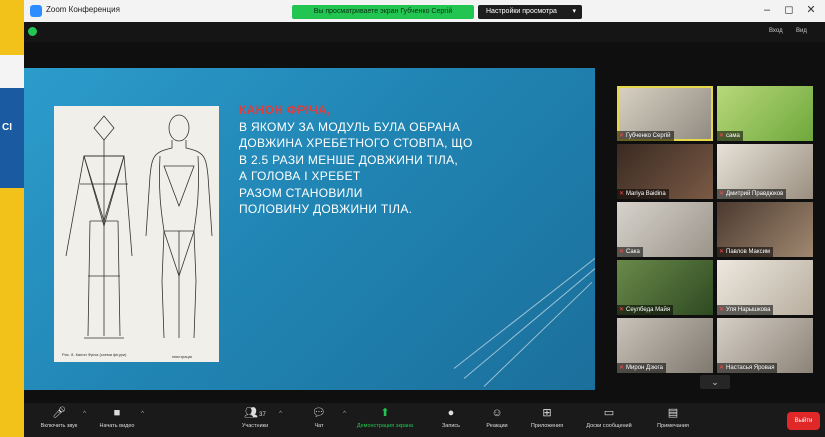 The height and width of the screenshot is (437, 825). Describe the element at coordinates (117, 426) in the screenshot. I see `start-video-label: Начать видео` at that location.